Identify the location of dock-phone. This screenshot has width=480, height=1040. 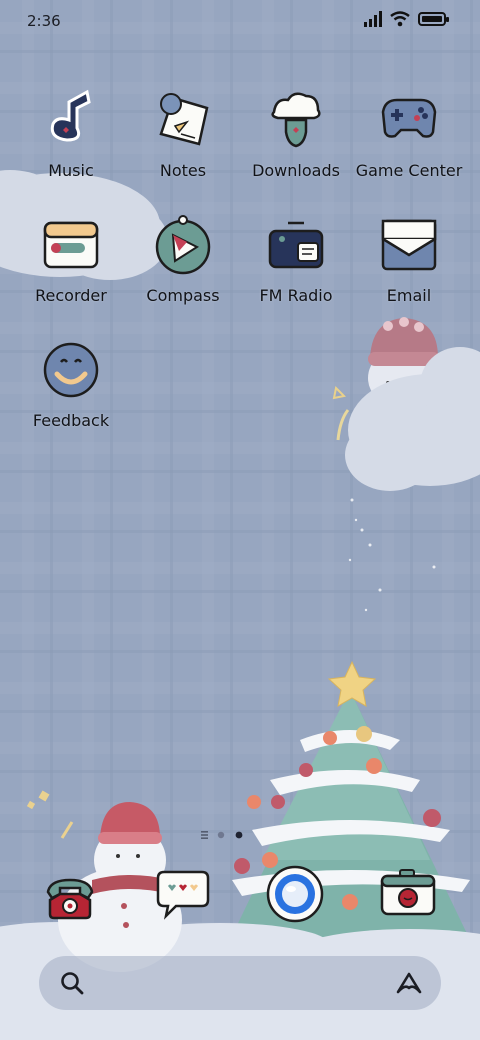
(70, 894).